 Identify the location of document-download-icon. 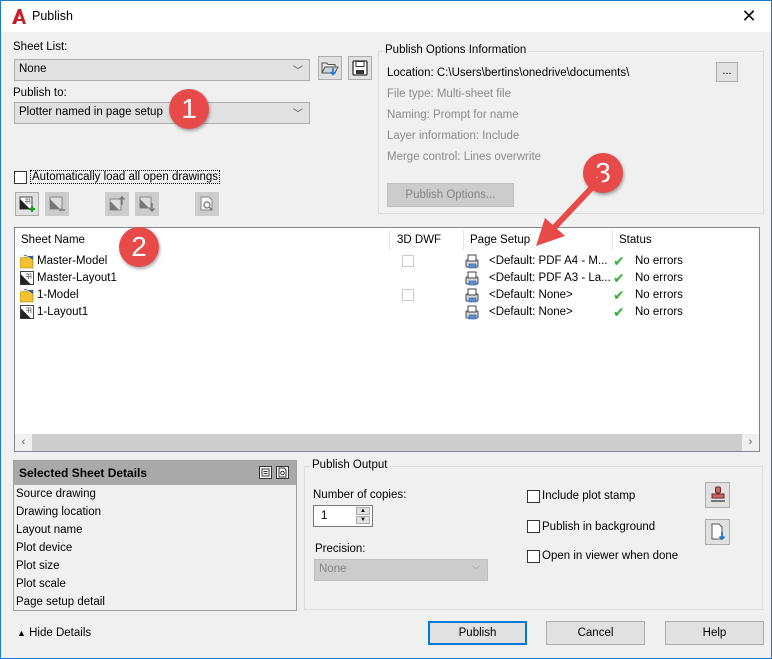
(718, 532).